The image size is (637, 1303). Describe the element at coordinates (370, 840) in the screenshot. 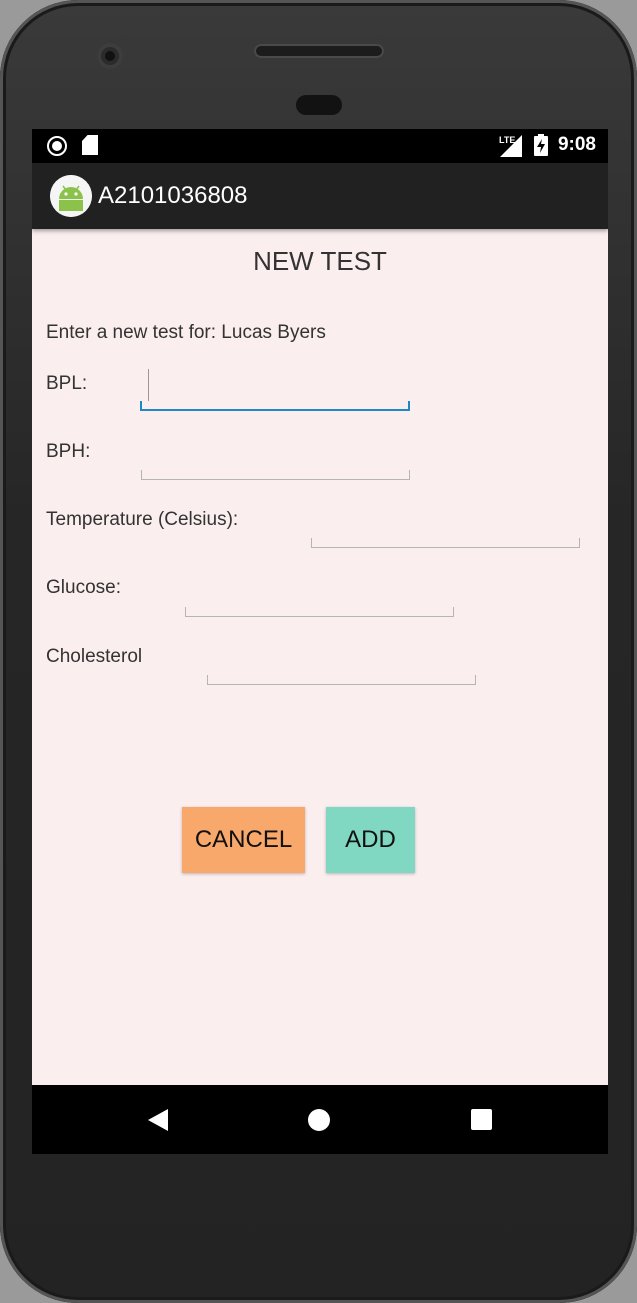

I see `add-button: ADD` at that location.